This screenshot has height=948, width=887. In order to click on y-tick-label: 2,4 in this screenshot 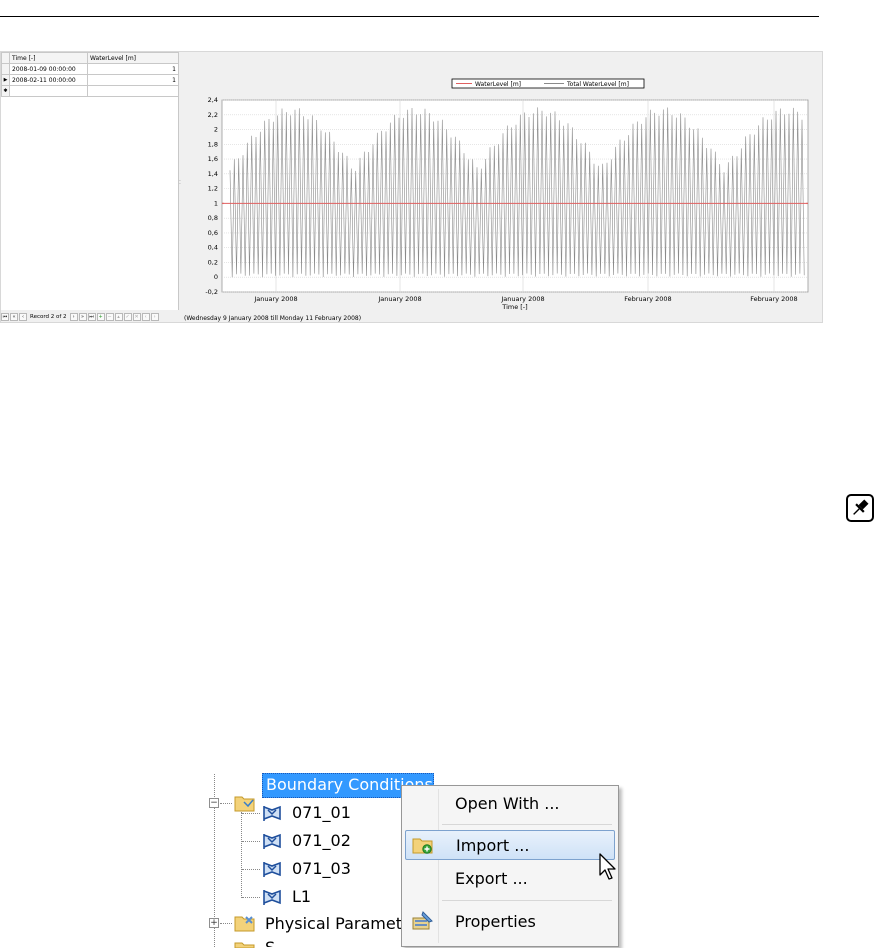, I will do `click(213, 100)`.